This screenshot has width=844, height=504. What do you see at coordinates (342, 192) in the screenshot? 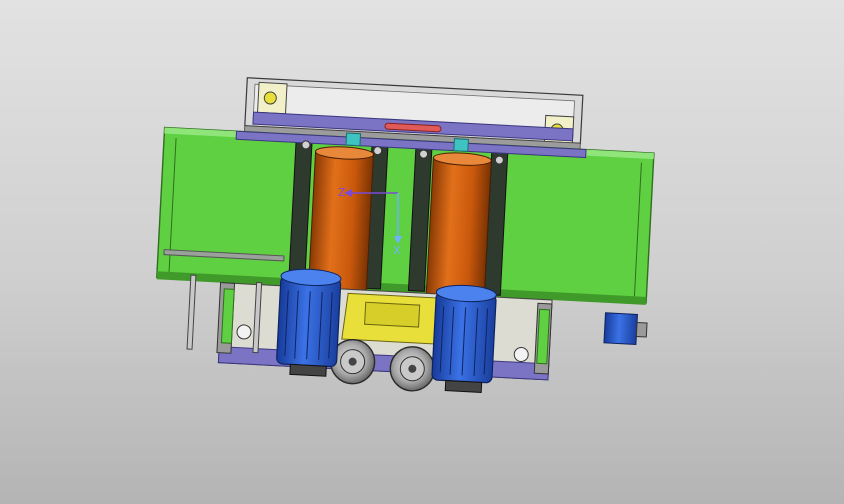
I see `axis-z-label: Z` at bounding box center [342, 192].